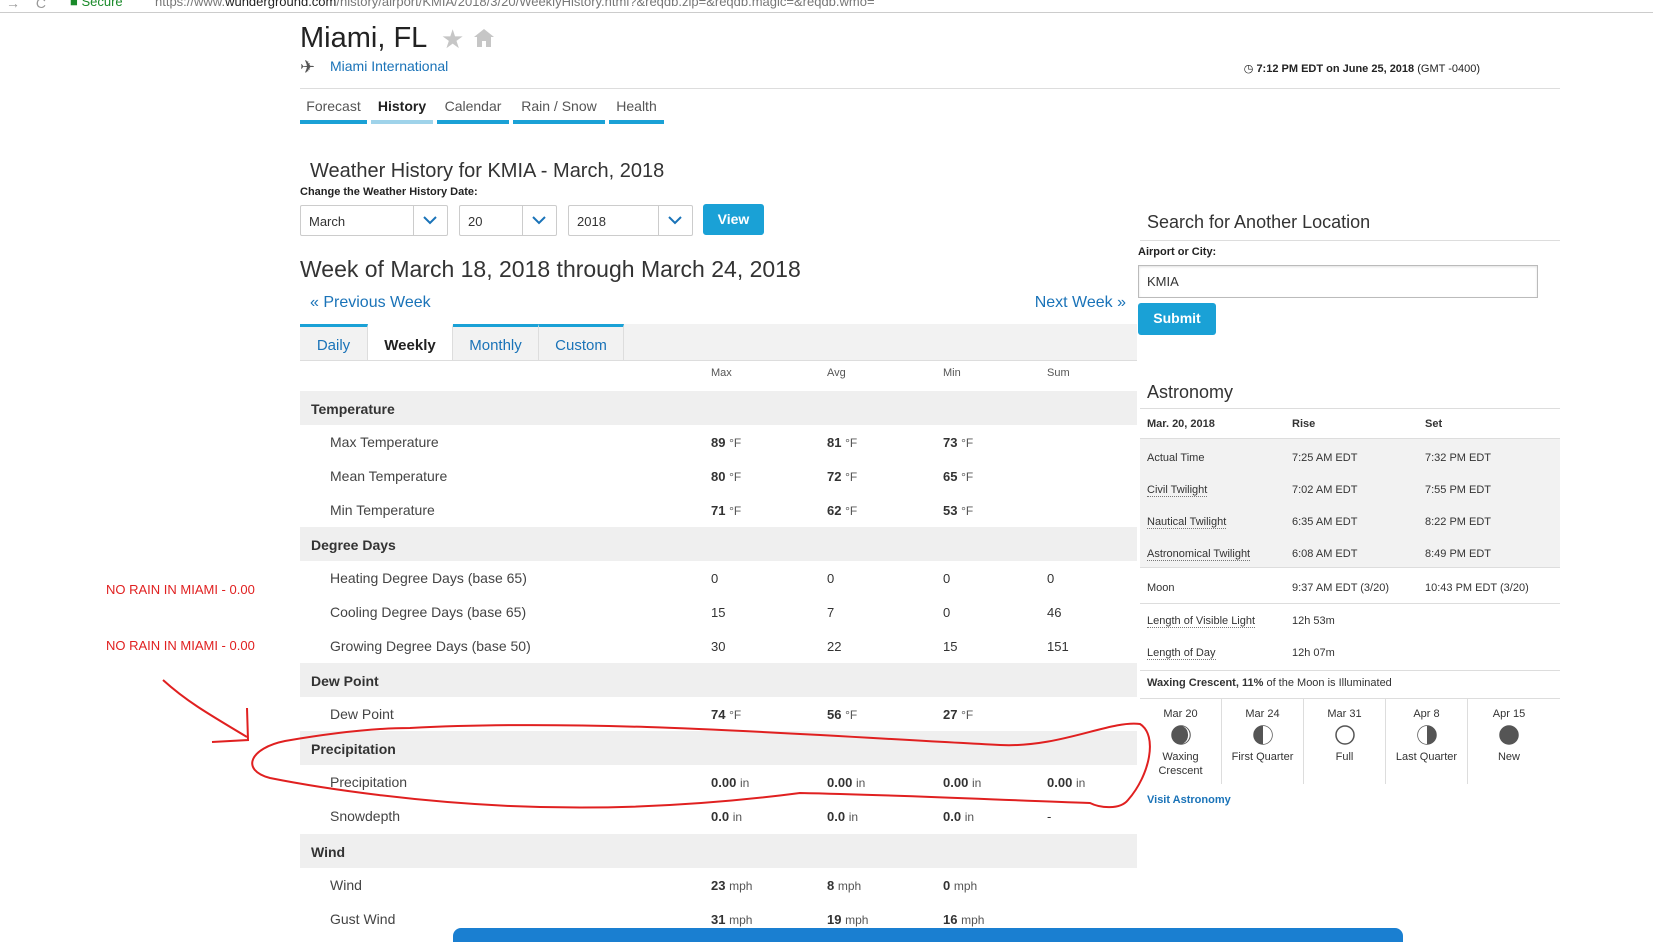 This screenshot has width=1653, height=942. I want to click on full-moon-icon, so click(1345, 735).